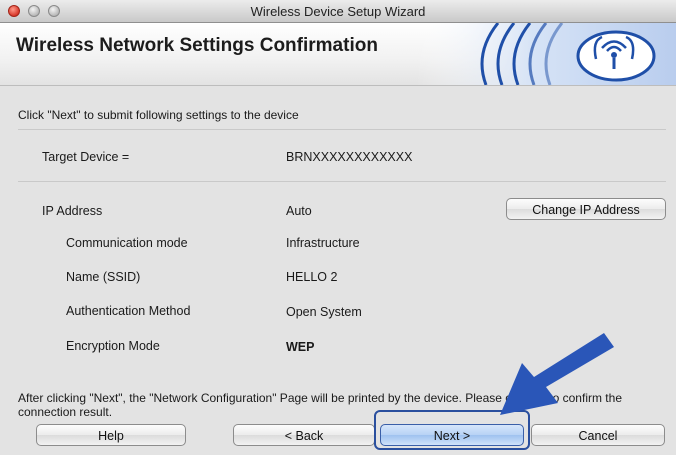  Describe the element at coordinates (113, 346) in the screenshot. I see `encryption-mode-label: Encryption Mode` at that location.